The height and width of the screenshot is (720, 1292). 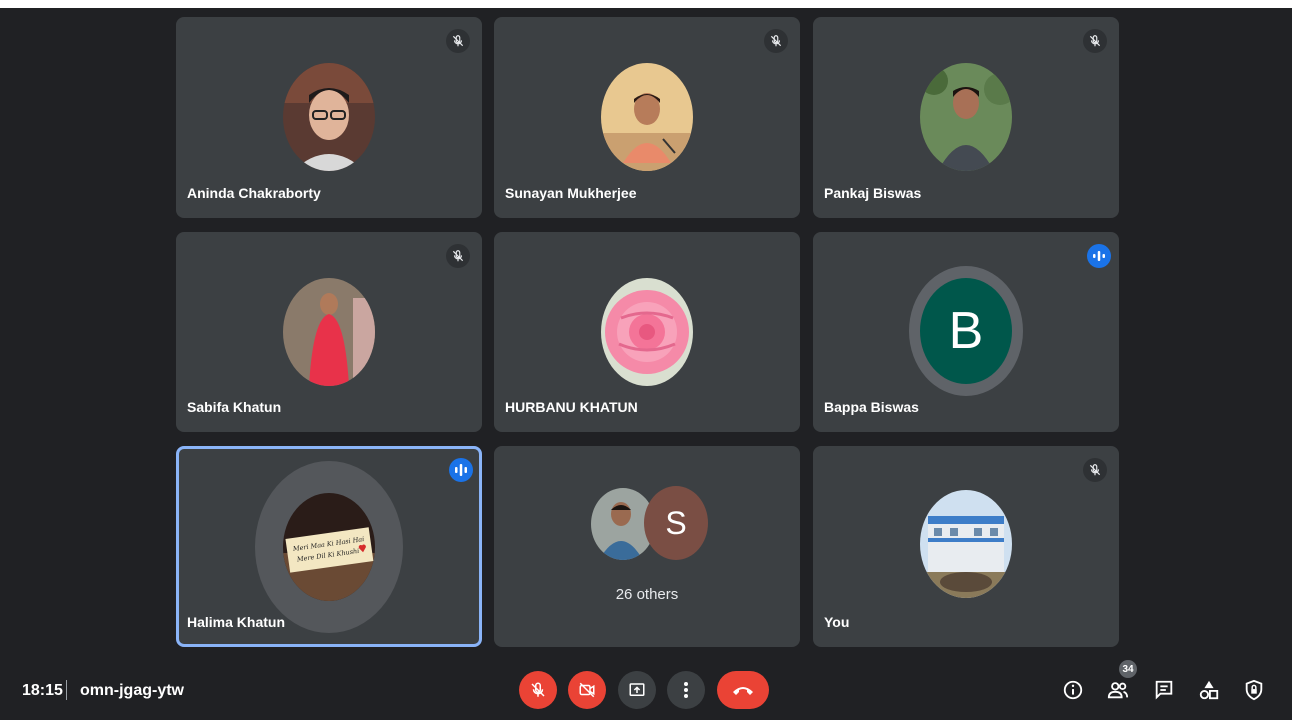 I want to click on videocam-off-icon, so click(x=587, y=690).